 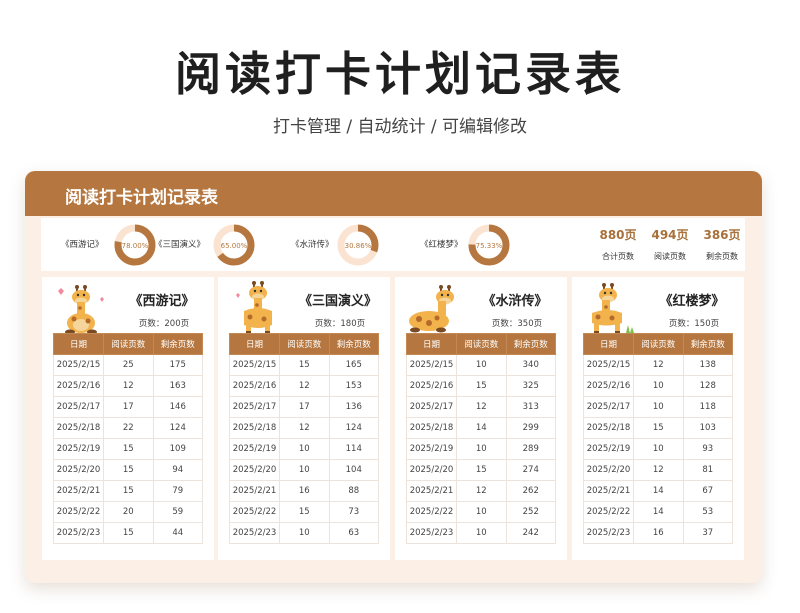 I want to click on cell-remaining-pages: 128, so click(x=707, y=386).